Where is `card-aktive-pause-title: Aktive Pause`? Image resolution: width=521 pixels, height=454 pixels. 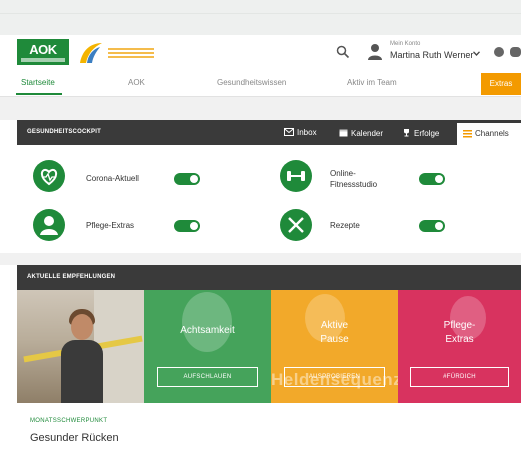 card-aktive-pause-title: Aktive Pause is located at coordinates (334, 332).